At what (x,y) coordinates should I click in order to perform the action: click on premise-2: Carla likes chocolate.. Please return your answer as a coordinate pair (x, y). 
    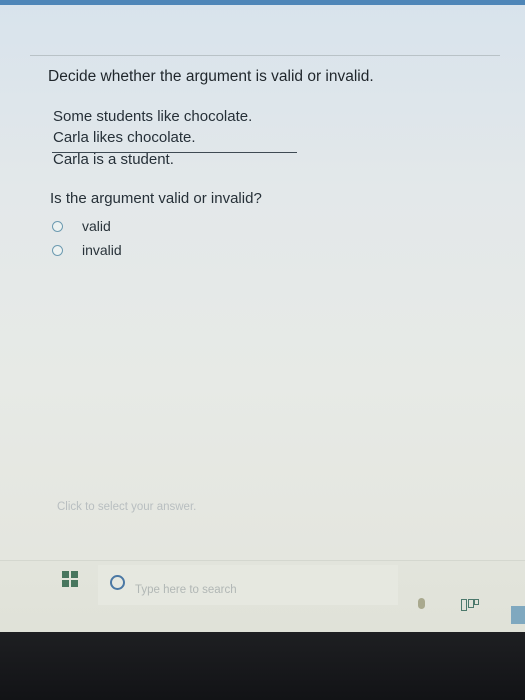
    Looking at the image, I should click on (124, 137).